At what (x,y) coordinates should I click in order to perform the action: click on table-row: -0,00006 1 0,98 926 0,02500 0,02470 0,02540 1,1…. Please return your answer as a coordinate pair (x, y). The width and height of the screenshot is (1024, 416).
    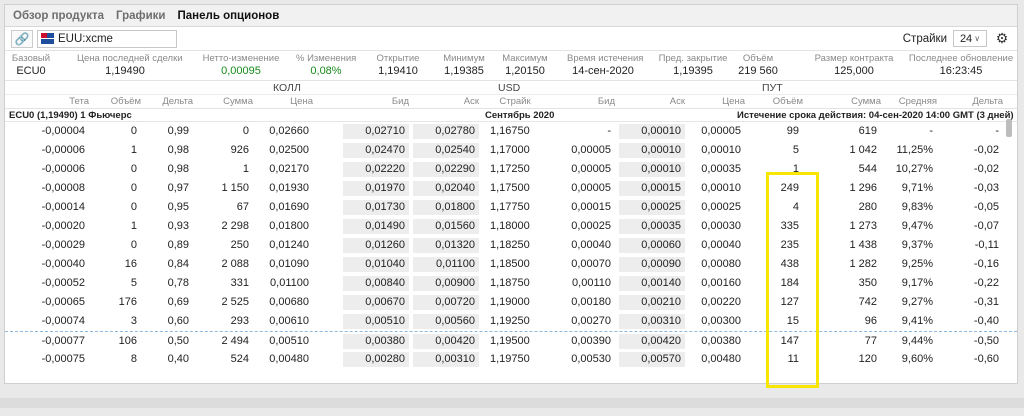
    Looking at the image, I should click on (511, 150).